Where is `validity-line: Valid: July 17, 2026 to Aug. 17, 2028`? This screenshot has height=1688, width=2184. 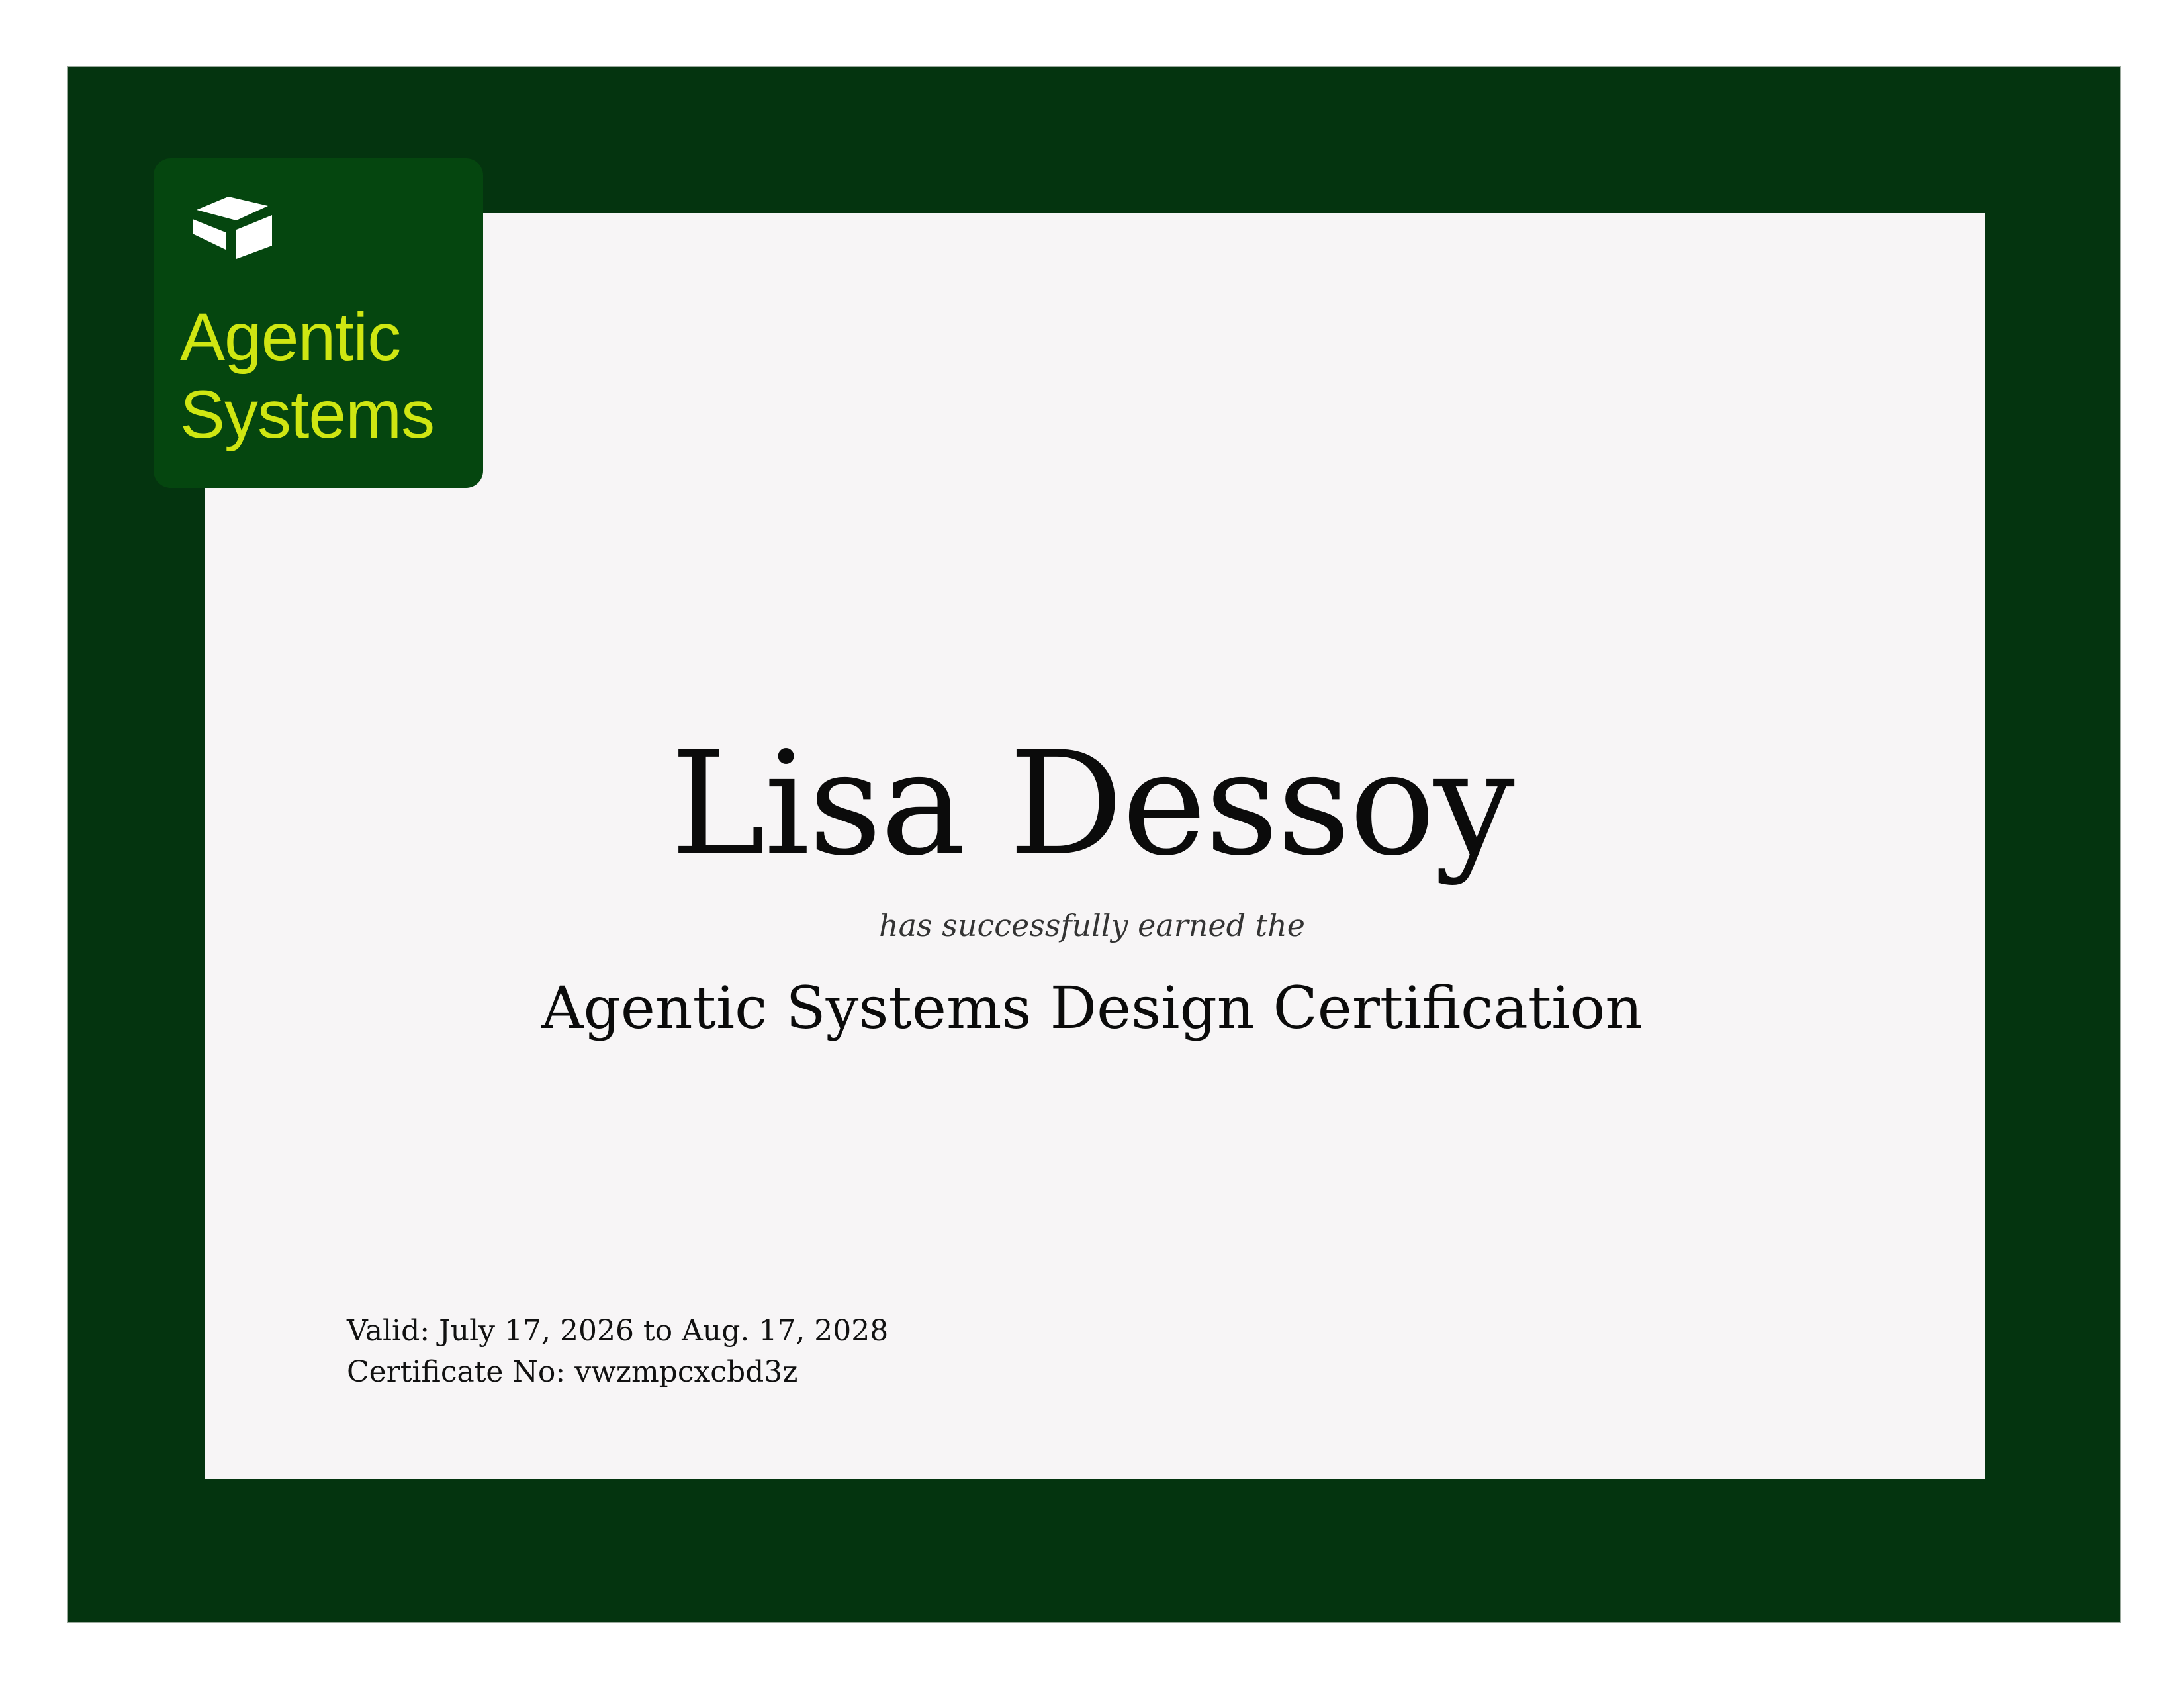 validity-line: Valid: July 17, 2026 to Aug. 17, 2028 is located at coordinates (617, 1331).